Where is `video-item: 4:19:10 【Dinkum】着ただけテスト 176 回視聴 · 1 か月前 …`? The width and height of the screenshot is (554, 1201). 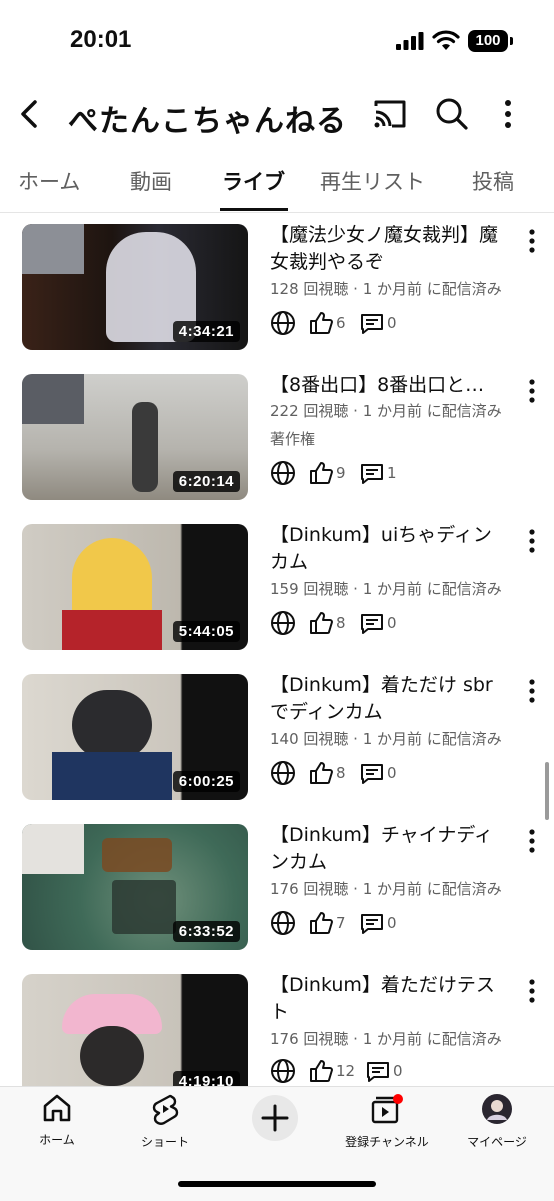
video-item: 4:19:10 【Dinkum】着ただけテスト 176 回視聴 · 1 か月前 … is located at coordinates (277, 1028).